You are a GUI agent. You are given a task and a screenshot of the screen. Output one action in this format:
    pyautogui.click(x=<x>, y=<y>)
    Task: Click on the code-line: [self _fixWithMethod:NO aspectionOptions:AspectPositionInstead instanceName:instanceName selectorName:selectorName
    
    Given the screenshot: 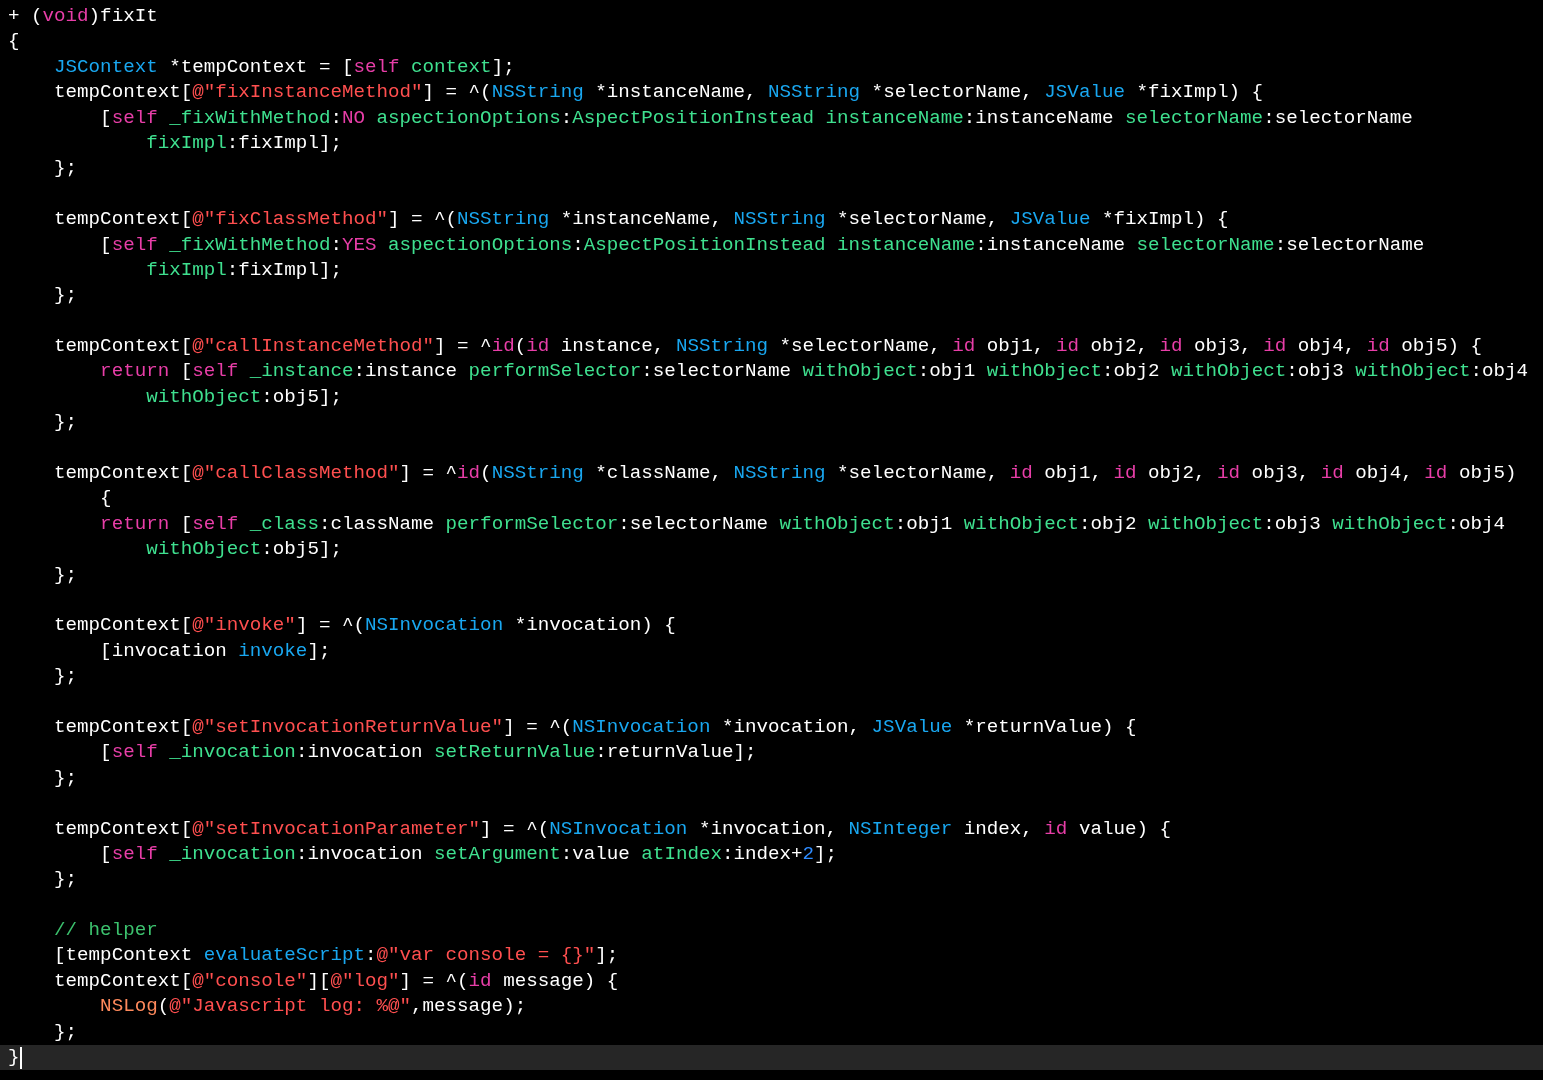 What is the action you would take?
    pyautogui.click(x=756, y=117)
    